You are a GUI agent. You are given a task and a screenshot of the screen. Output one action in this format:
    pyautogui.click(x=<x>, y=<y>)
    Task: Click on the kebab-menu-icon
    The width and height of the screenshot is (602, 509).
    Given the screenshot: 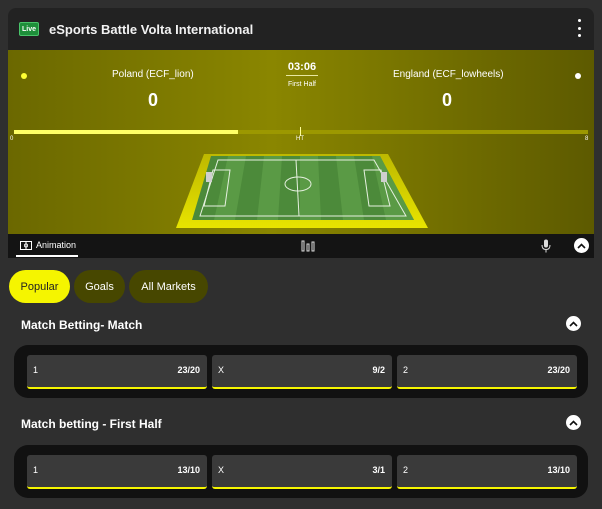 What is the action you would take?
    pyautogui.click(x=579, y=28)
    